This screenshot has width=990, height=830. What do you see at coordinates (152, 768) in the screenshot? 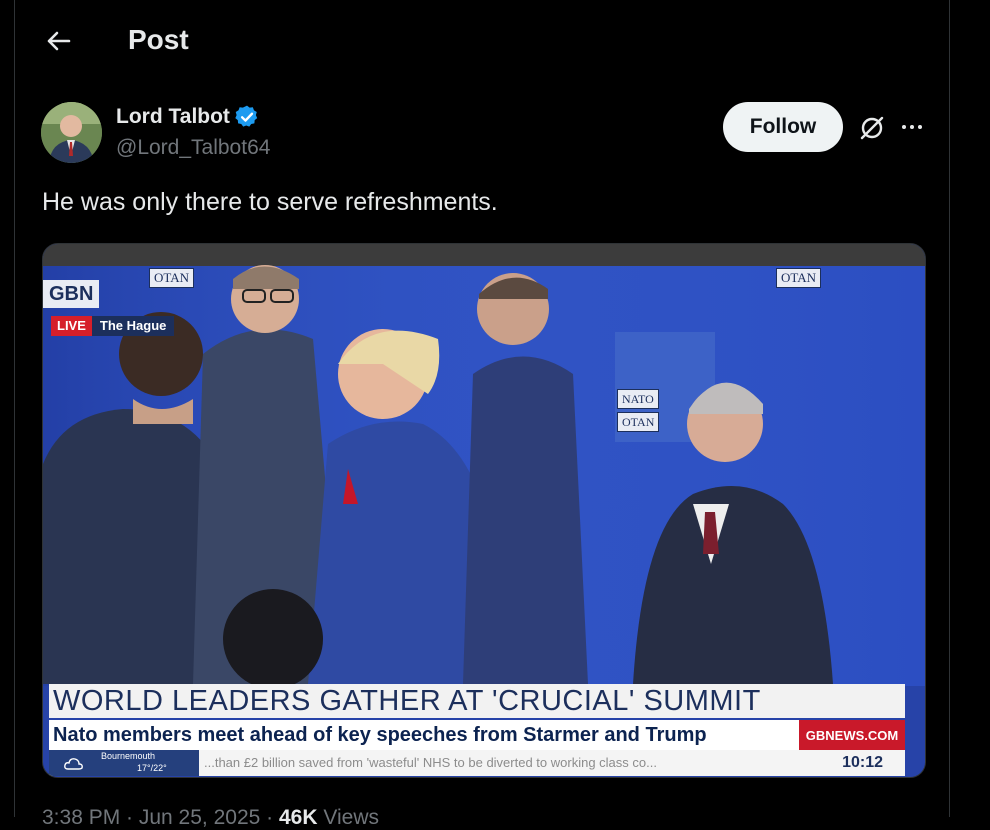
I see `weather-temp: 17°/22°` at bounding box center [152, 768].